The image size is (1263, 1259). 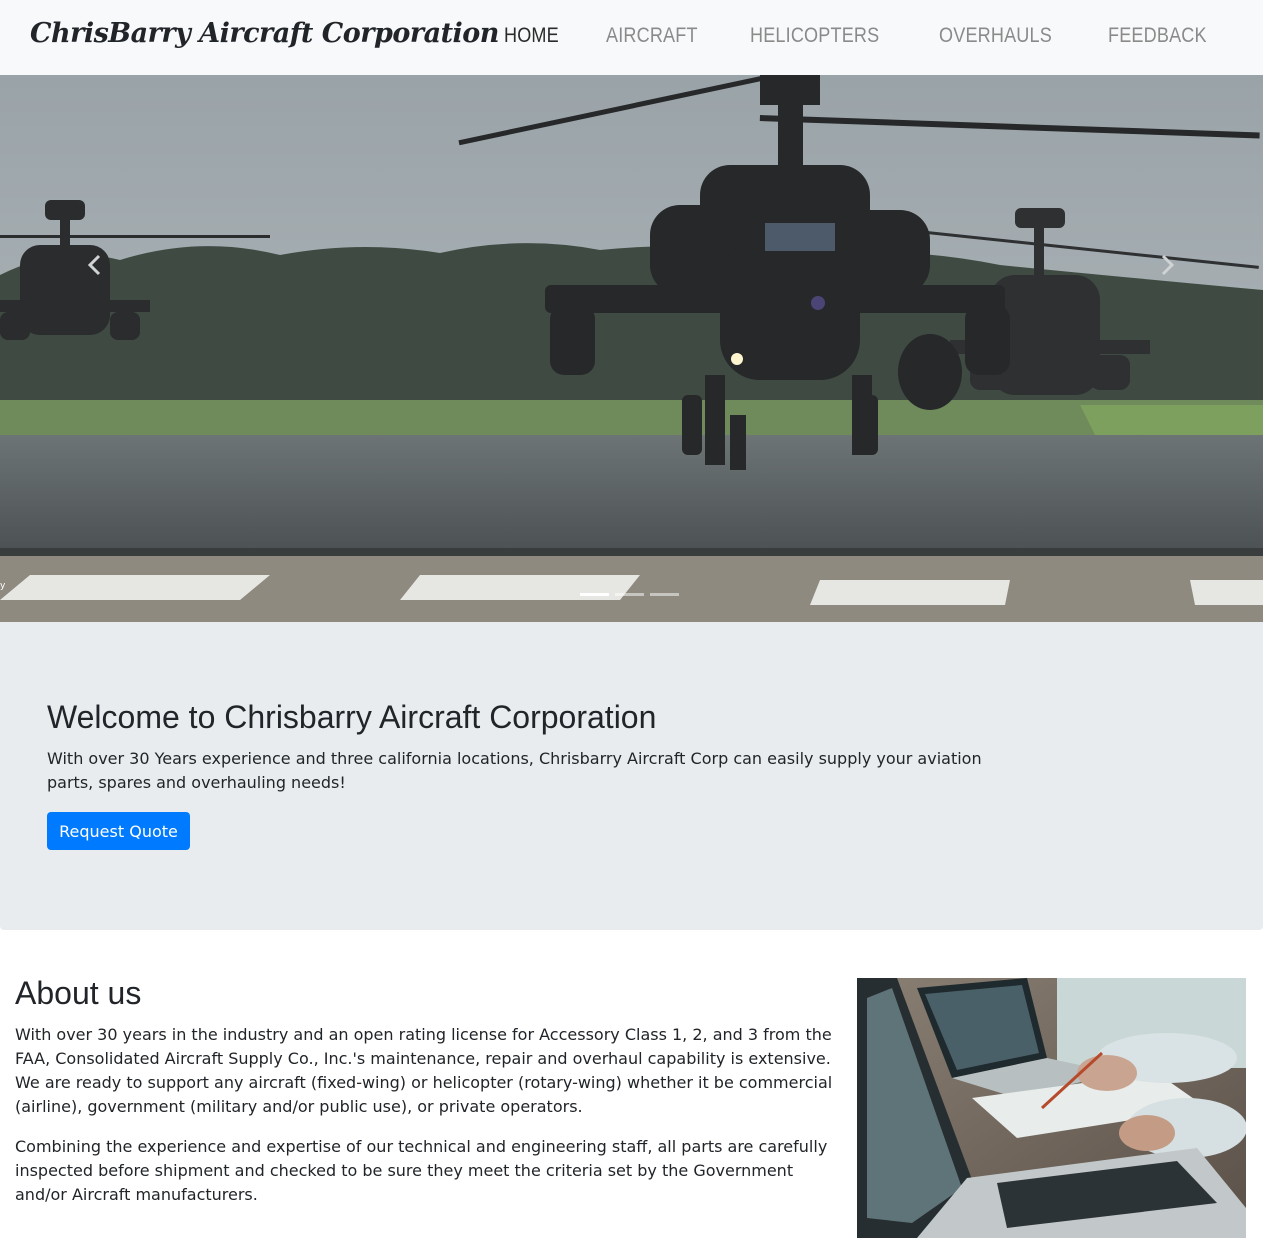 I want to click on hero-edge-text: y, so click(x=3, y=586).